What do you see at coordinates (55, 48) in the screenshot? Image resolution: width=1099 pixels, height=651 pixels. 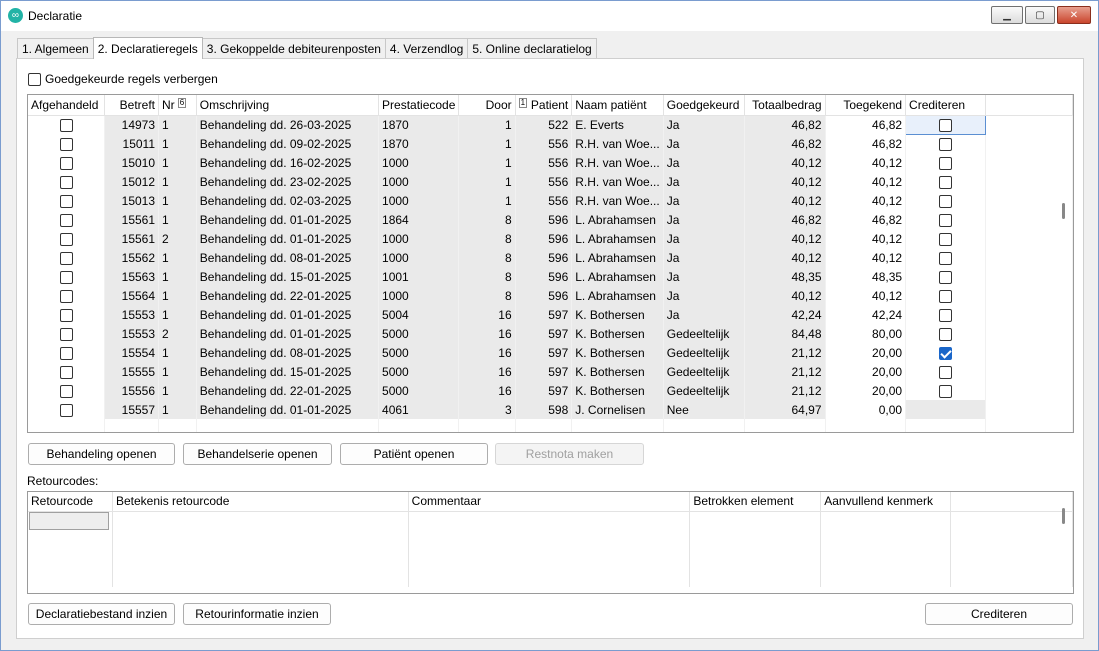 I see `tab-algemeen: 1. Algemeen` at bounding box center [55, 48].